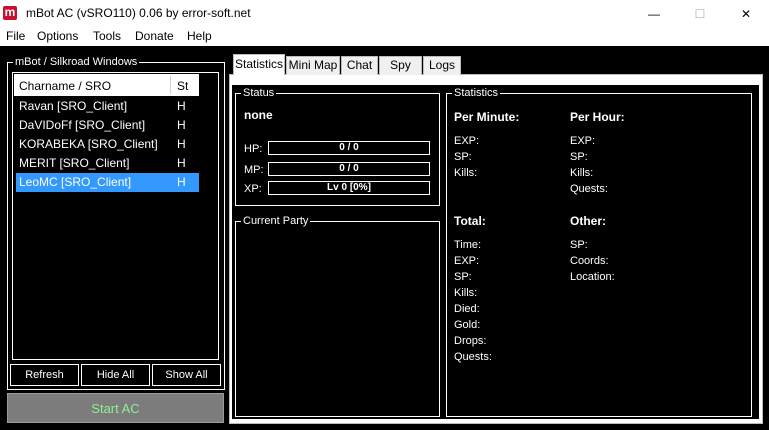 The width and height of the screenshot is (769, 430). Describe the element at coordinates (463, 277) in the screenshot. I see `total-sp-label: SP:` at that location.